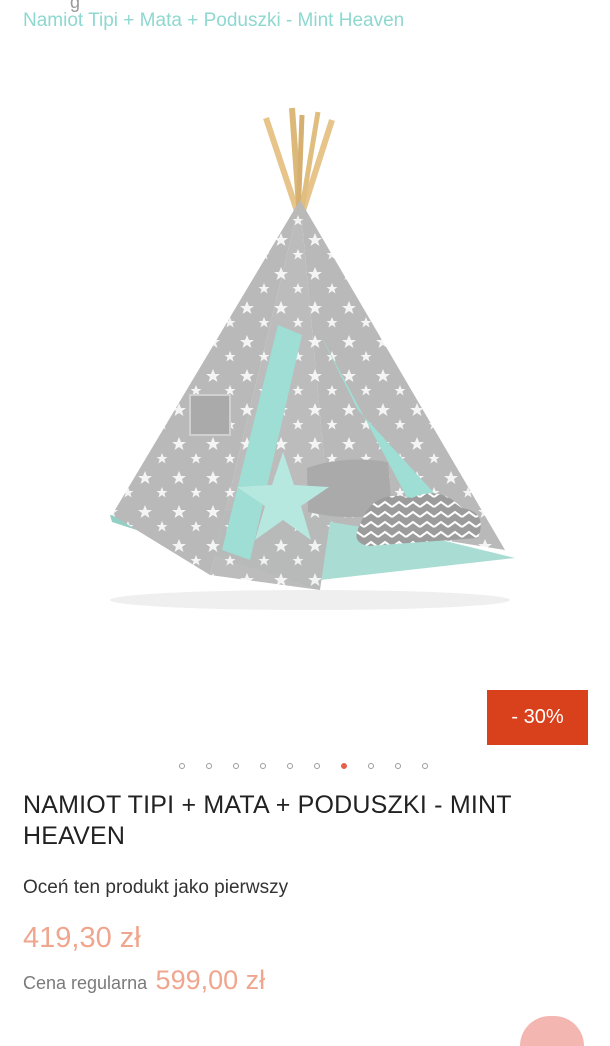 The image size is (610, 1046). What do you see at coordinates (210, 980) in the screenshot?
I see `price-regular-value: 599,00 zł` at bounding box center [210, 980].